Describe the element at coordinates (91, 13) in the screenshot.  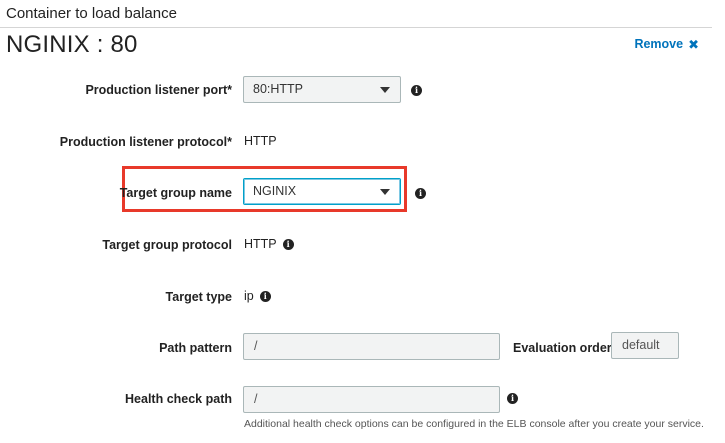
I see `section-header: Container to load balance` at that location.